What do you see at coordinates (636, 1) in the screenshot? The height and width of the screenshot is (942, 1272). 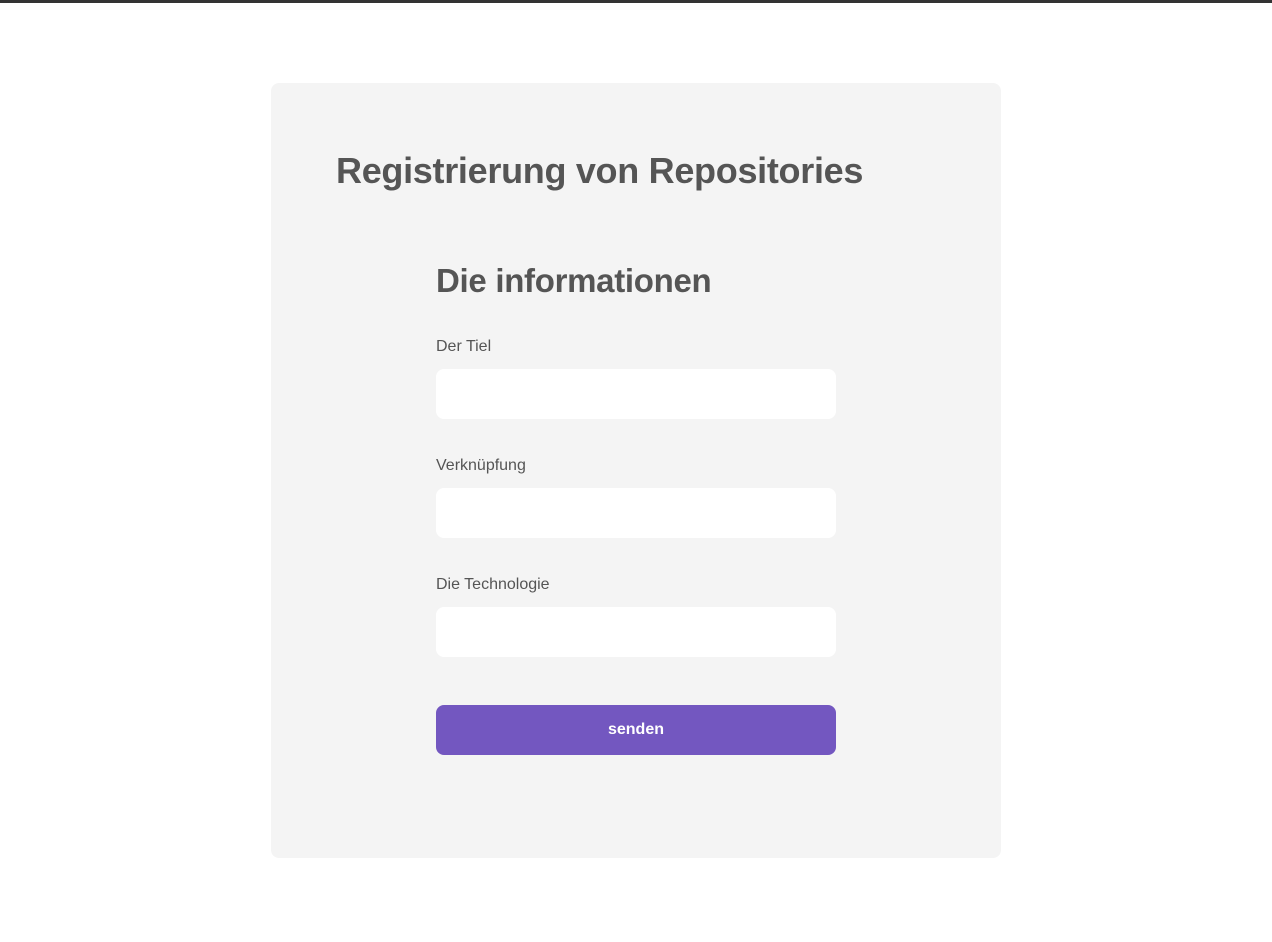 I see `top-border` at bounding box center [636, 1].